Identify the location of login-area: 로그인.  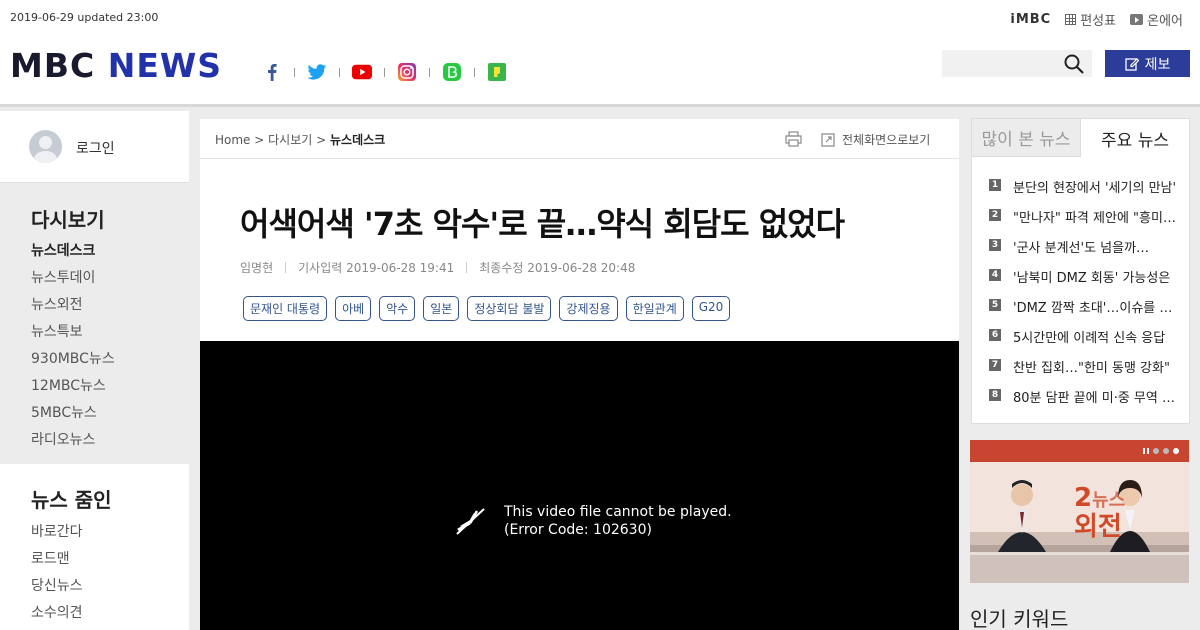
(94, 147).